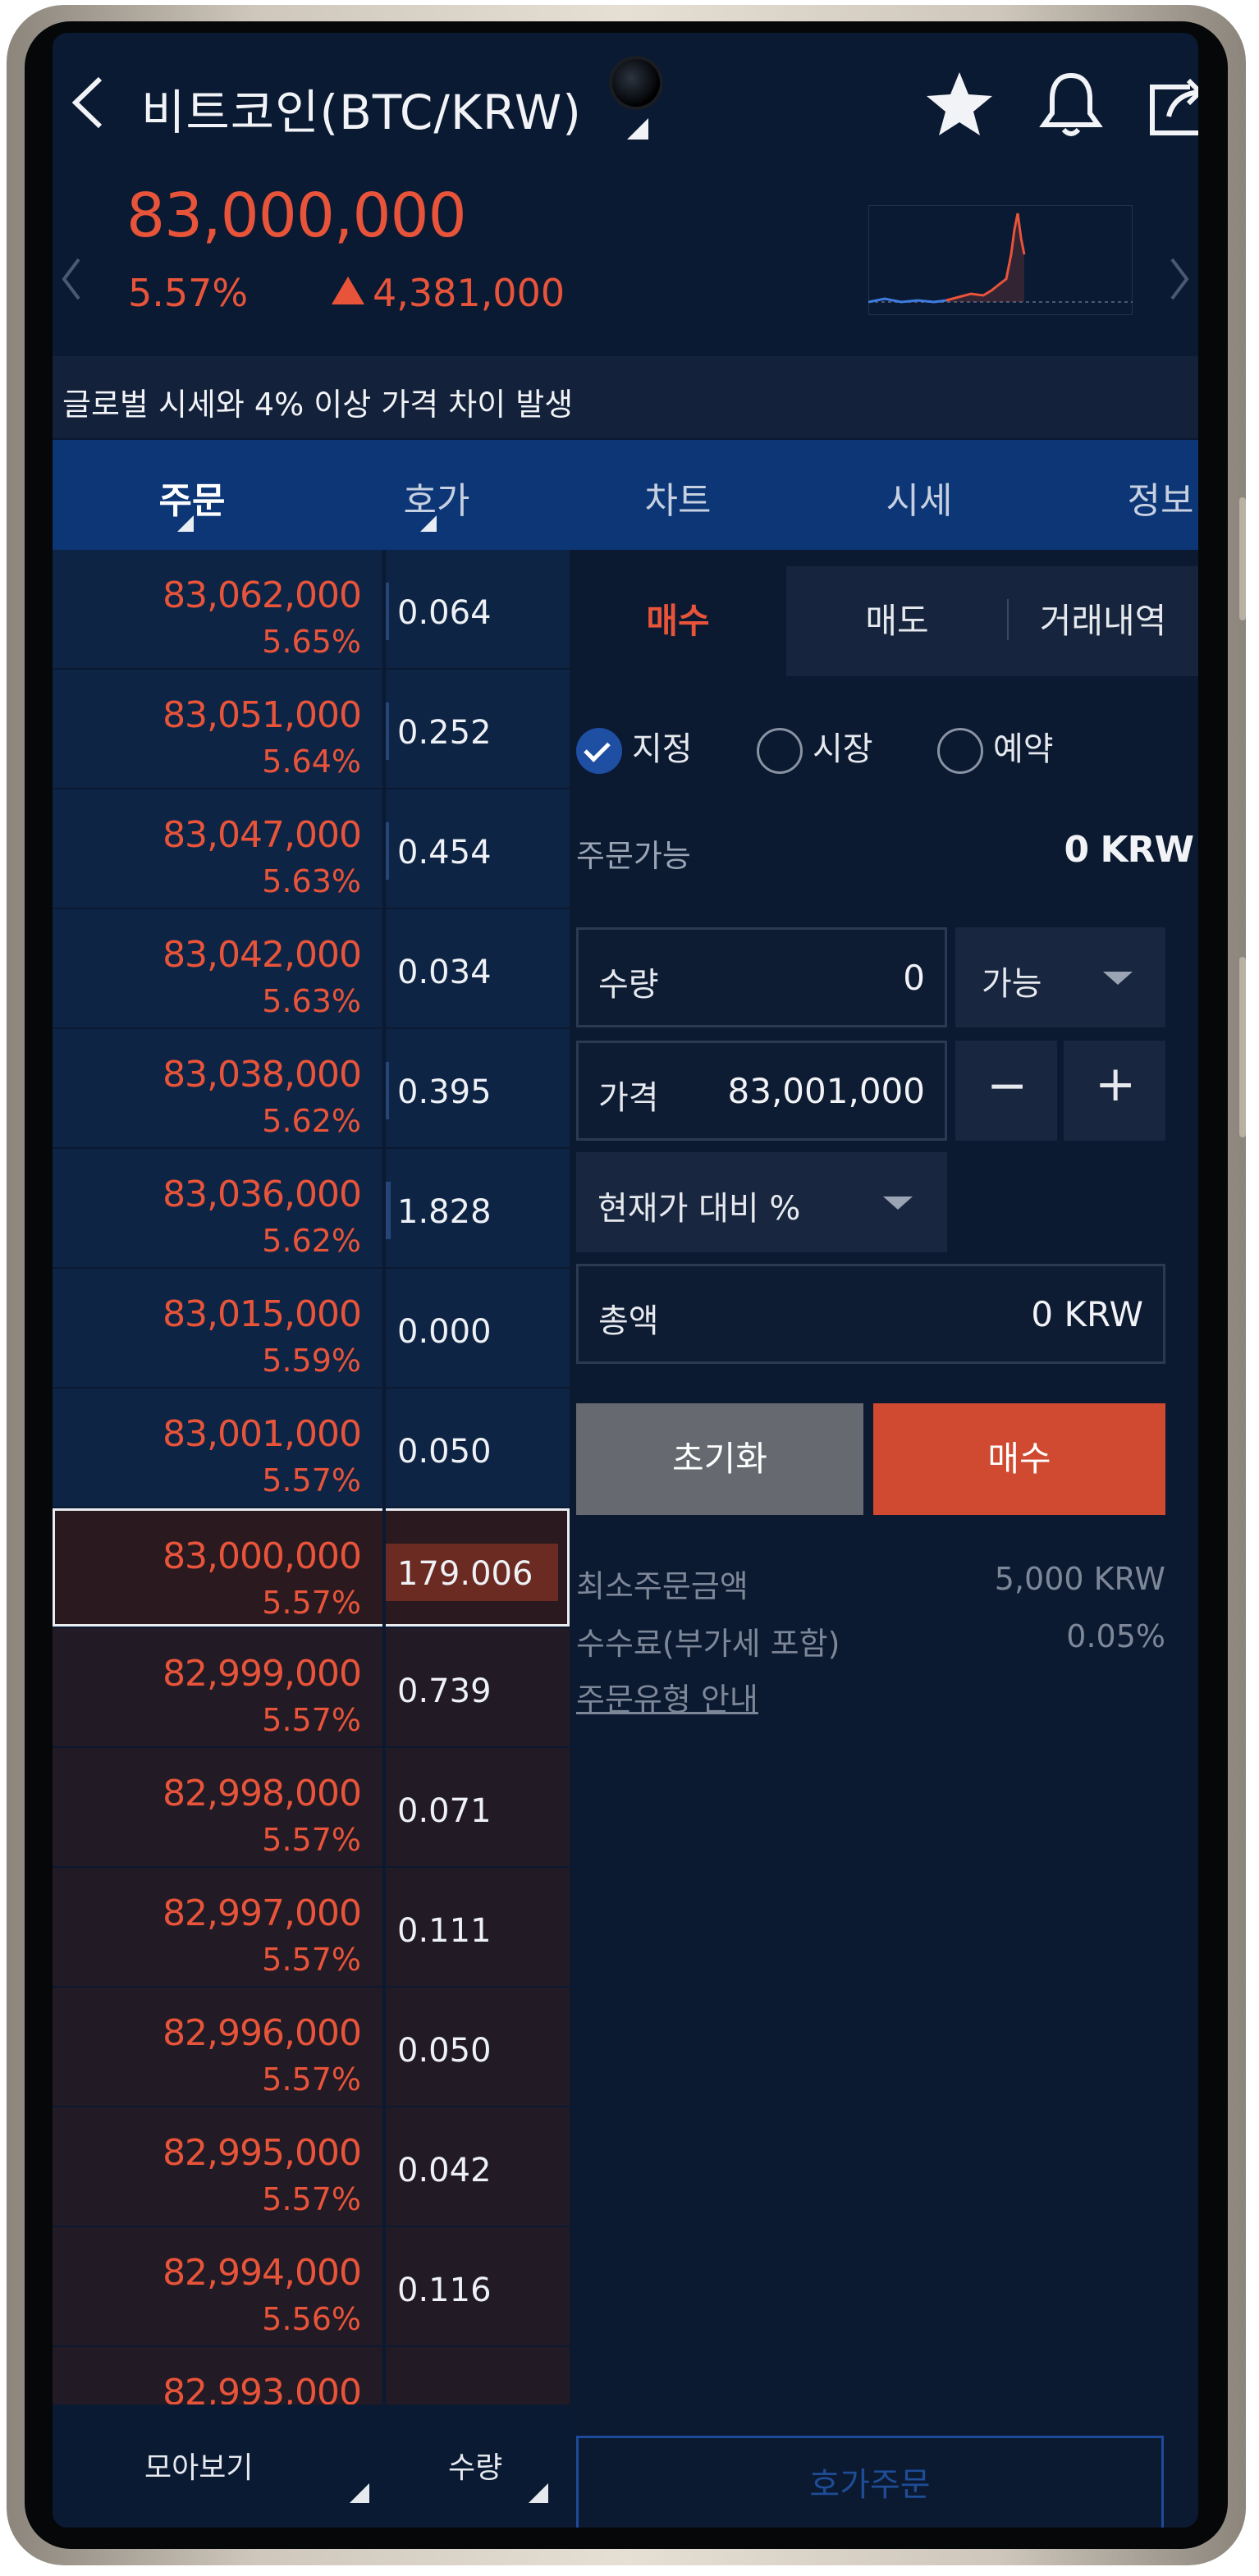 This screenshot has height=2576, width=1259. What do you see at coordinates (311, 1209) in the screenshot?
I see `orderbook-row: 83,036,000 5.62% 1.828` at bounding box center [311, 1209].